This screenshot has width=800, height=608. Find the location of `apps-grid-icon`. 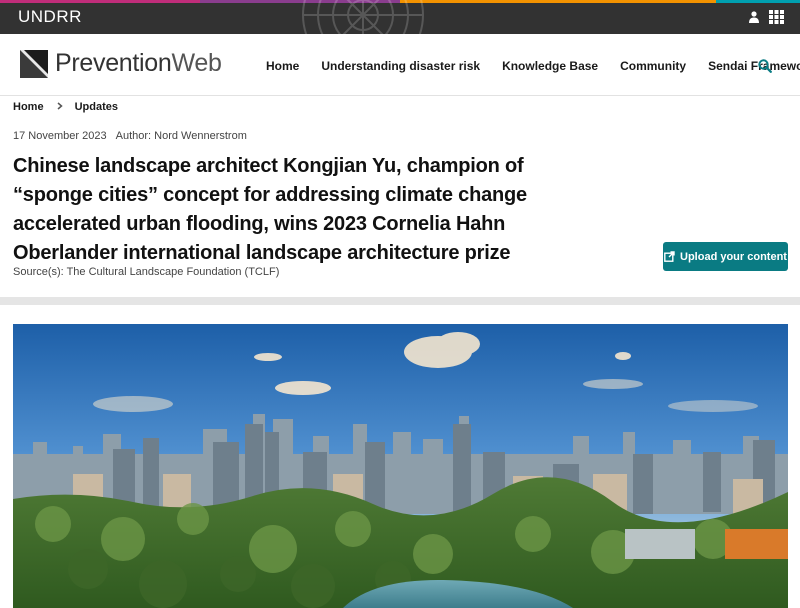

apps-grid-icon is located at coordinates (776, 17).